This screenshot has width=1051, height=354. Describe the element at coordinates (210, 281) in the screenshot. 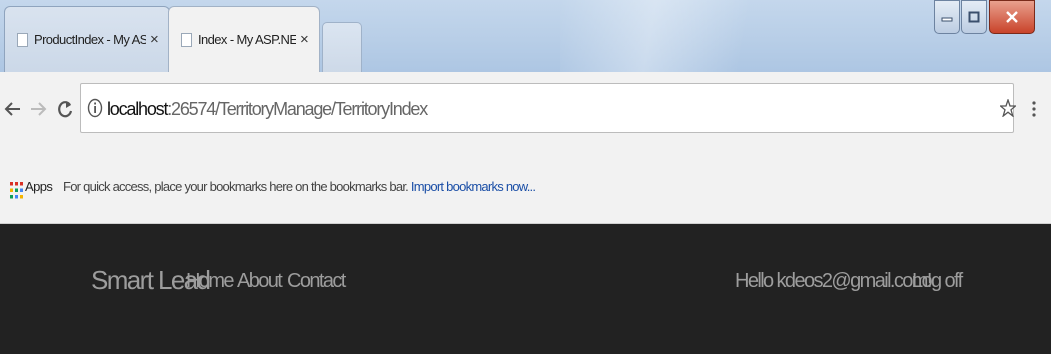

I see `nav-home-link: Home` at that location.